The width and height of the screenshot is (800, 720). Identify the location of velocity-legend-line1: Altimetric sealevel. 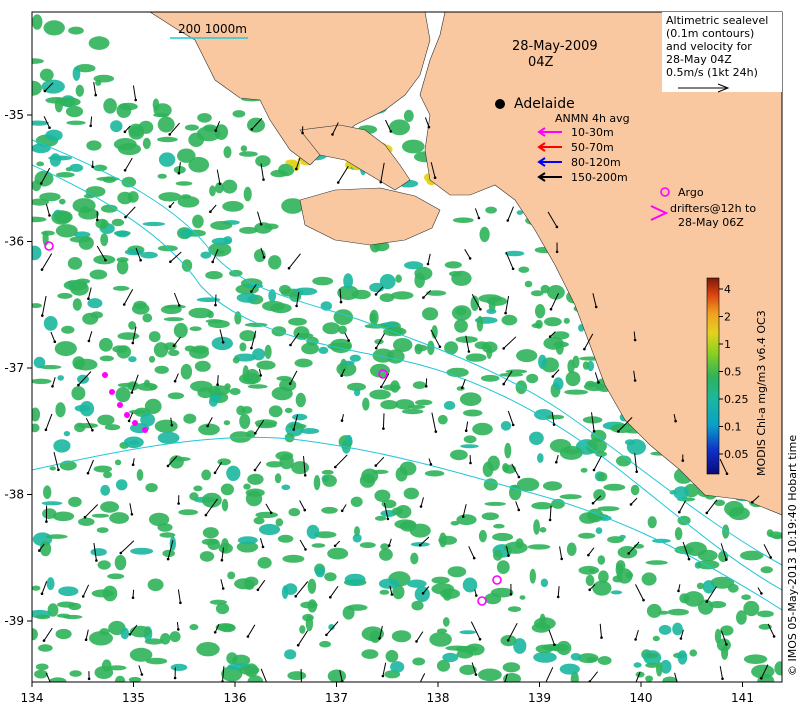
(717, 20).